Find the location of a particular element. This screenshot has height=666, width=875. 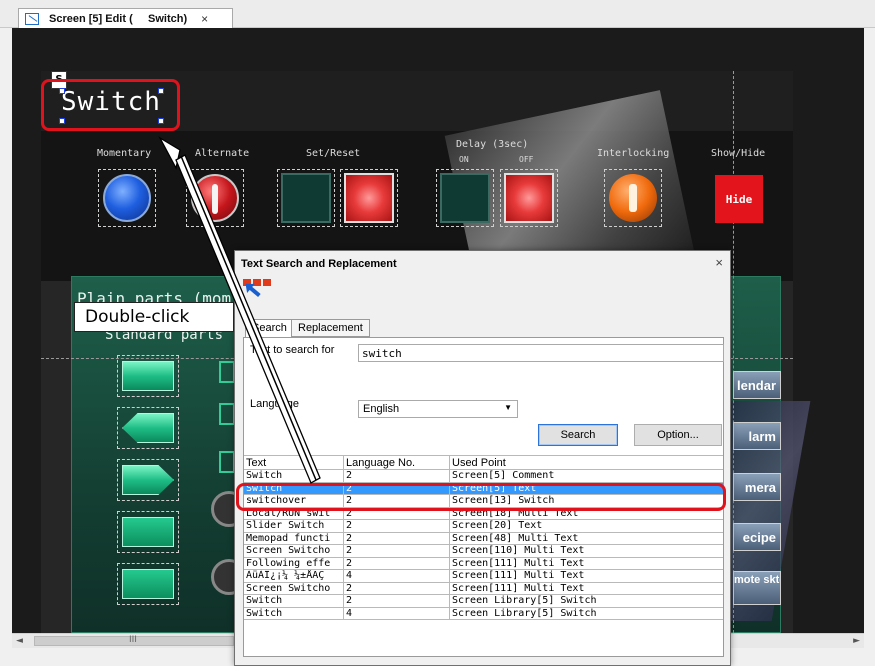

label-delay-on: ON is located at coordinates (464, 159).